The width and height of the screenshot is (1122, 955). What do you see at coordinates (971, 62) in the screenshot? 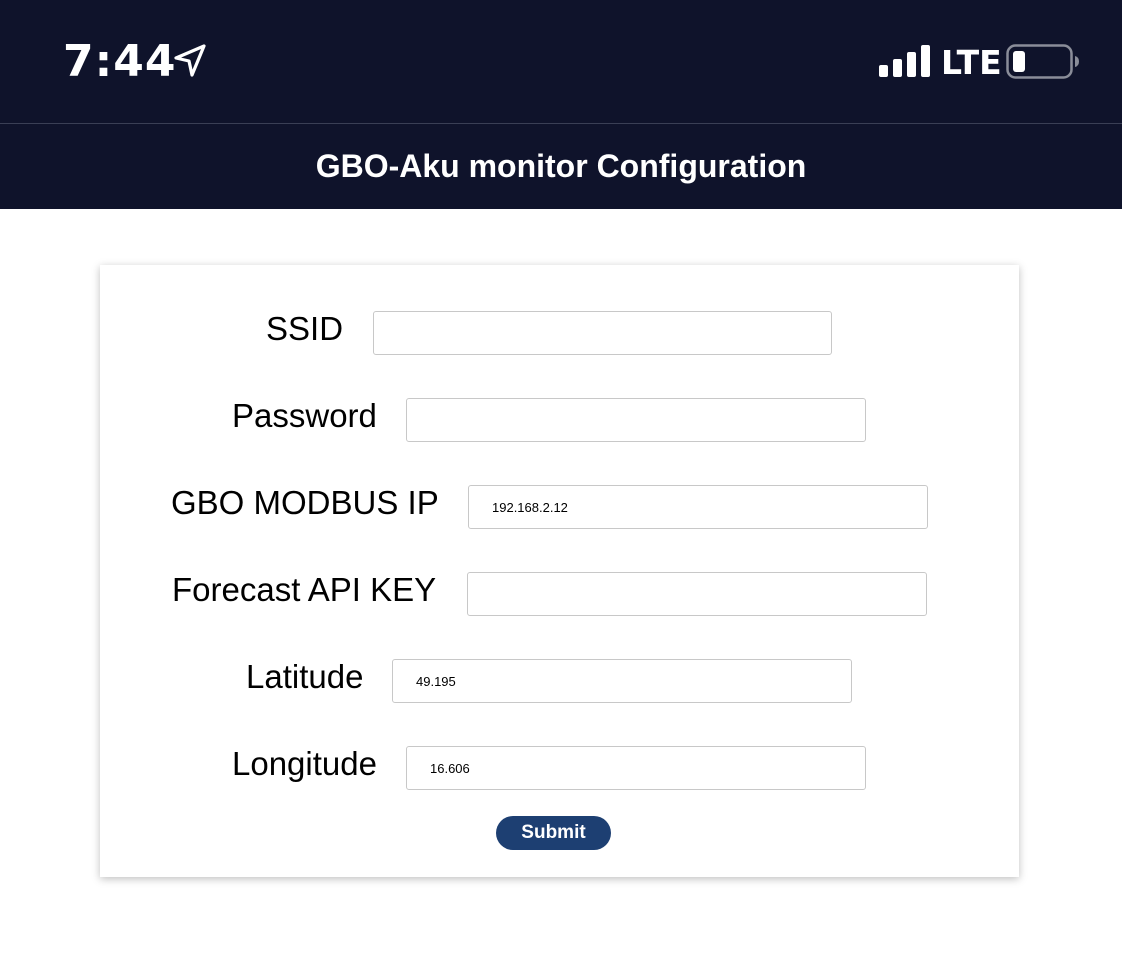
I see `network-type: LTE` at bounding box center [971, 62].